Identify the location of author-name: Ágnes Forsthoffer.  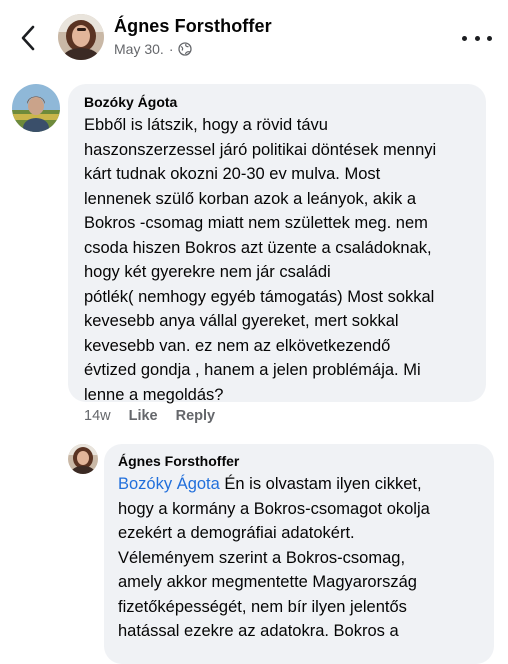
(193, 26).